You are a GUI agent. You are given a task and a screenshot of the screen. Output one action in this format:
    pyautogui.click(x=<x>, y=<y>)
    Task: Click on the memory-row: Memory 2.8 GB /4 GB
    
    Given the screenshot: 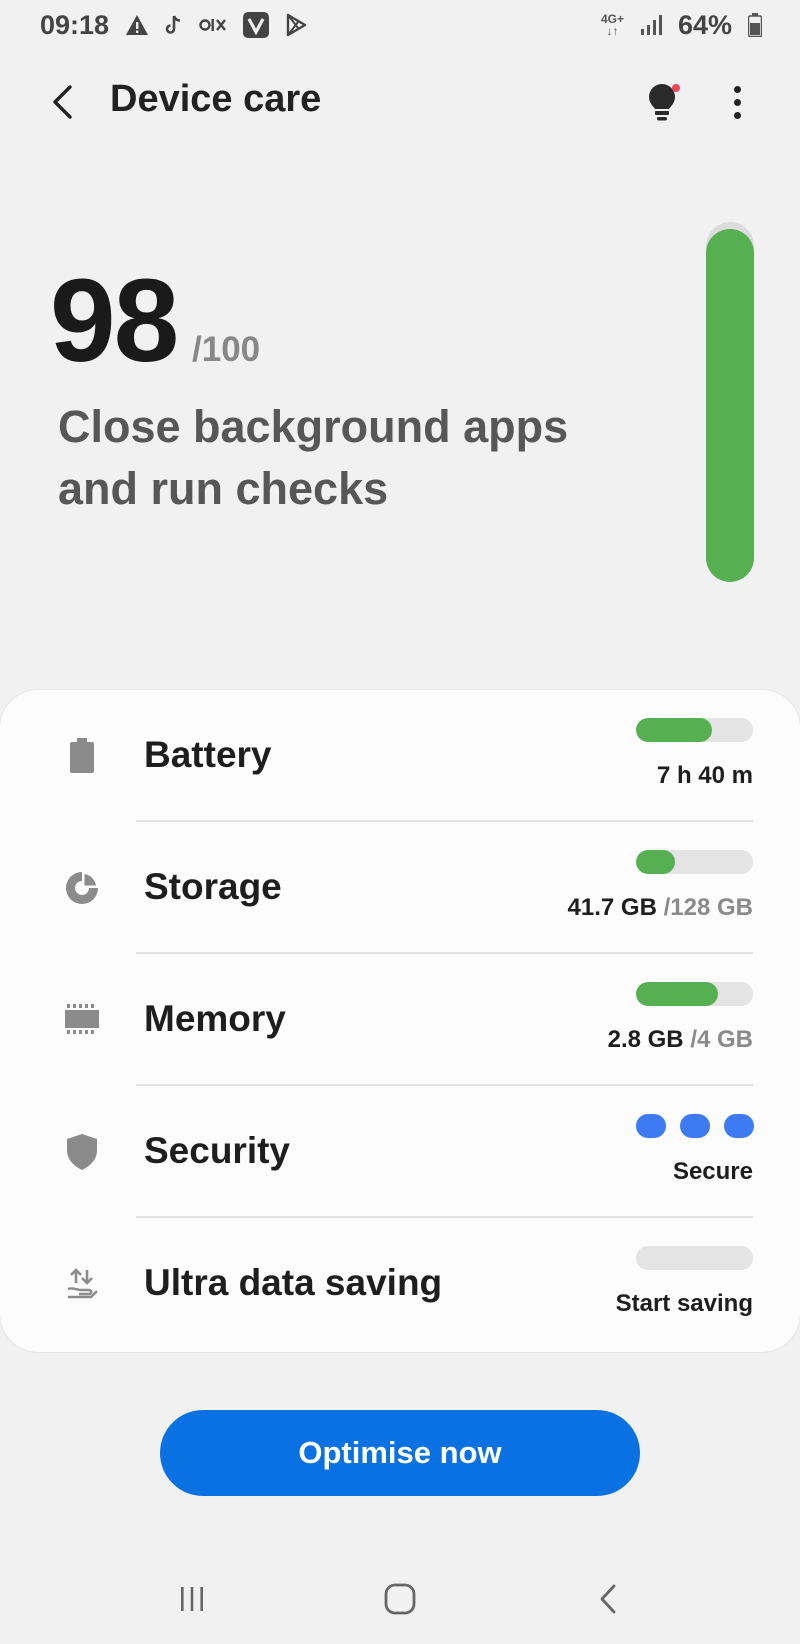 What is the action you would take?
    pyautogui.click(x=400, y=1020)
    